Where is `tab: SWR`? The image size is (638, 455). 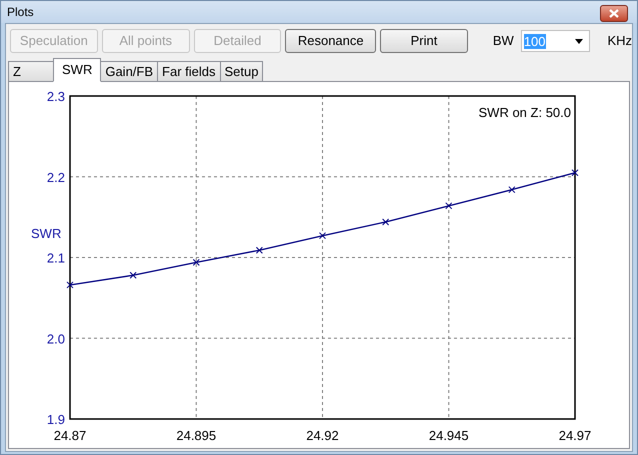 tab: SWR is located at coordinates (77, 70).